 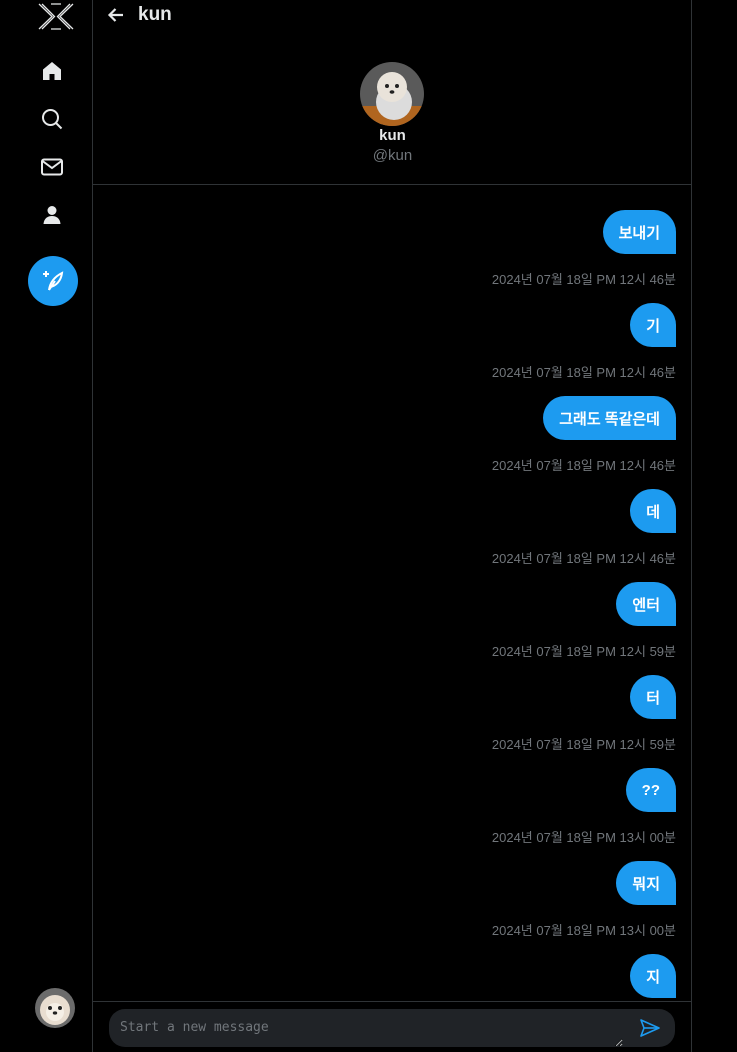 I want to click on message-item: 지, so click(x=653, y=976).